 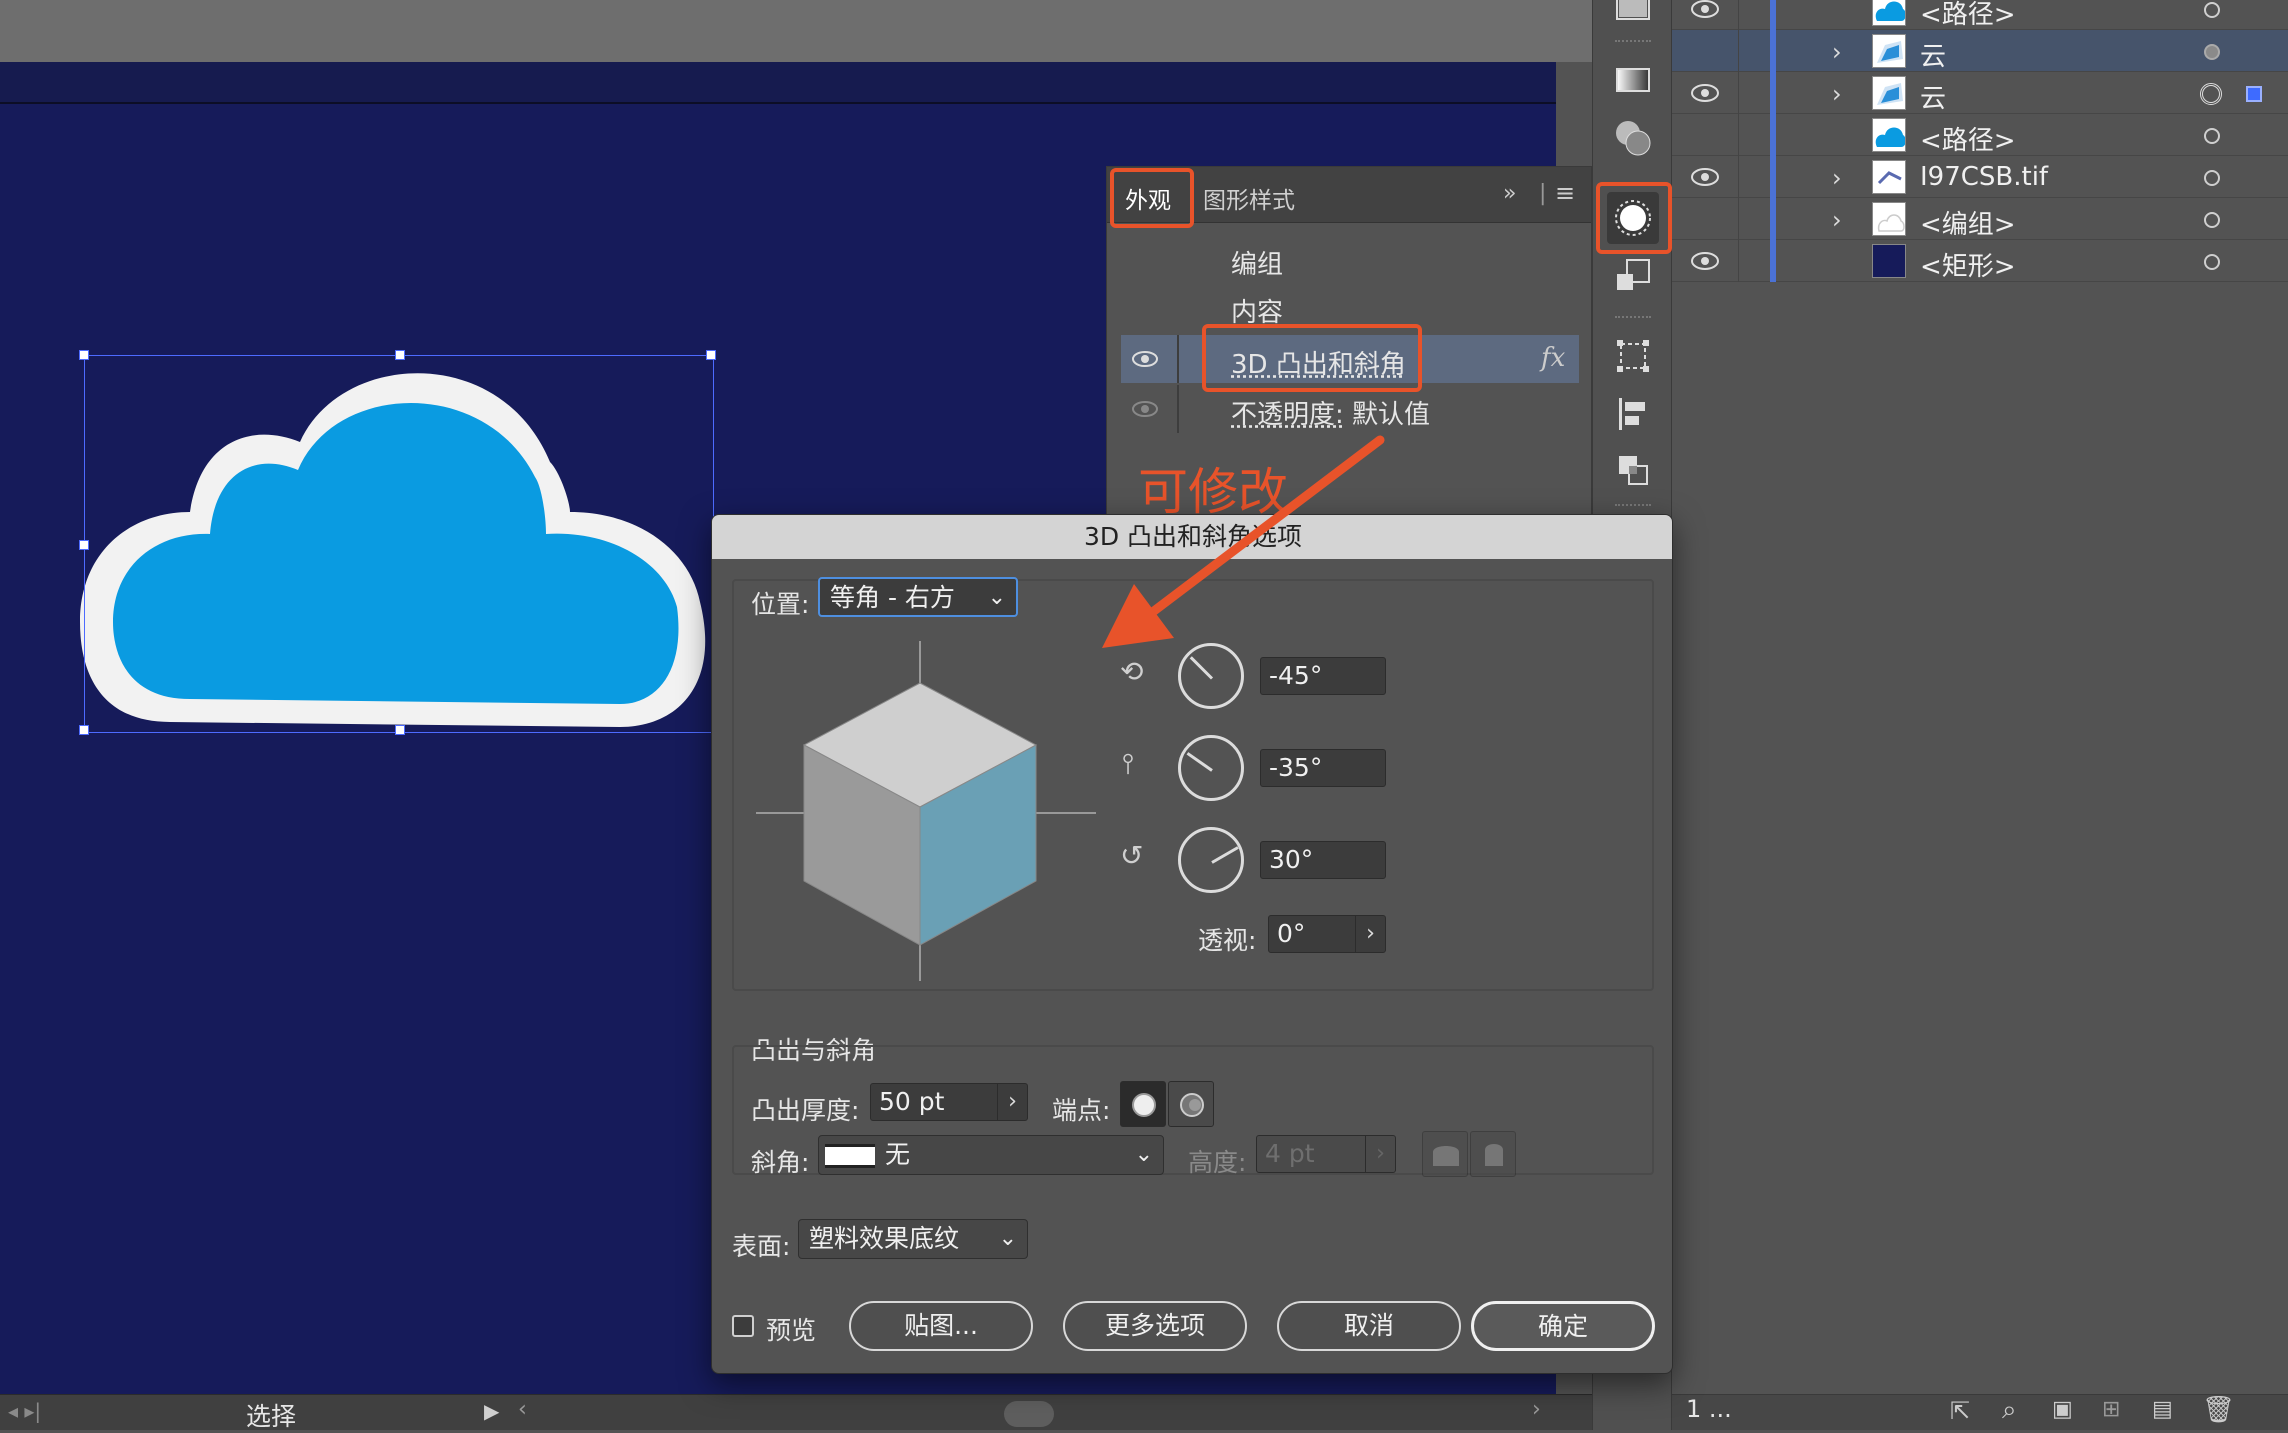 What do you see at coordinates (1143, 1104) in the screenshot?
I see `cap-on-button` at bounding box center [1143, 1104].